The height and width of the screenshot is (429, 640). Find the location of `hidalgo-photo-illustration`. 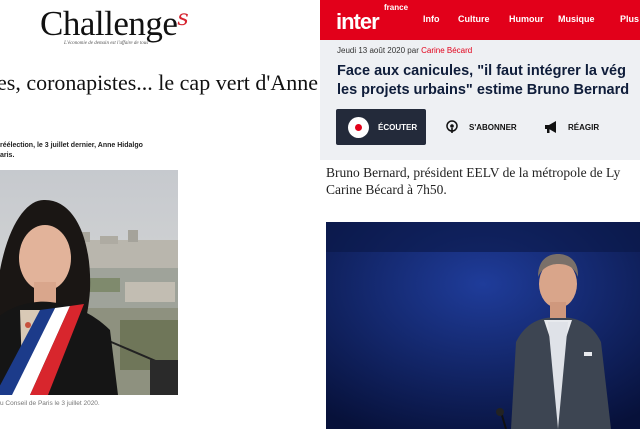

hidalgo-photo-illustration is located at coordinates (89, 282).